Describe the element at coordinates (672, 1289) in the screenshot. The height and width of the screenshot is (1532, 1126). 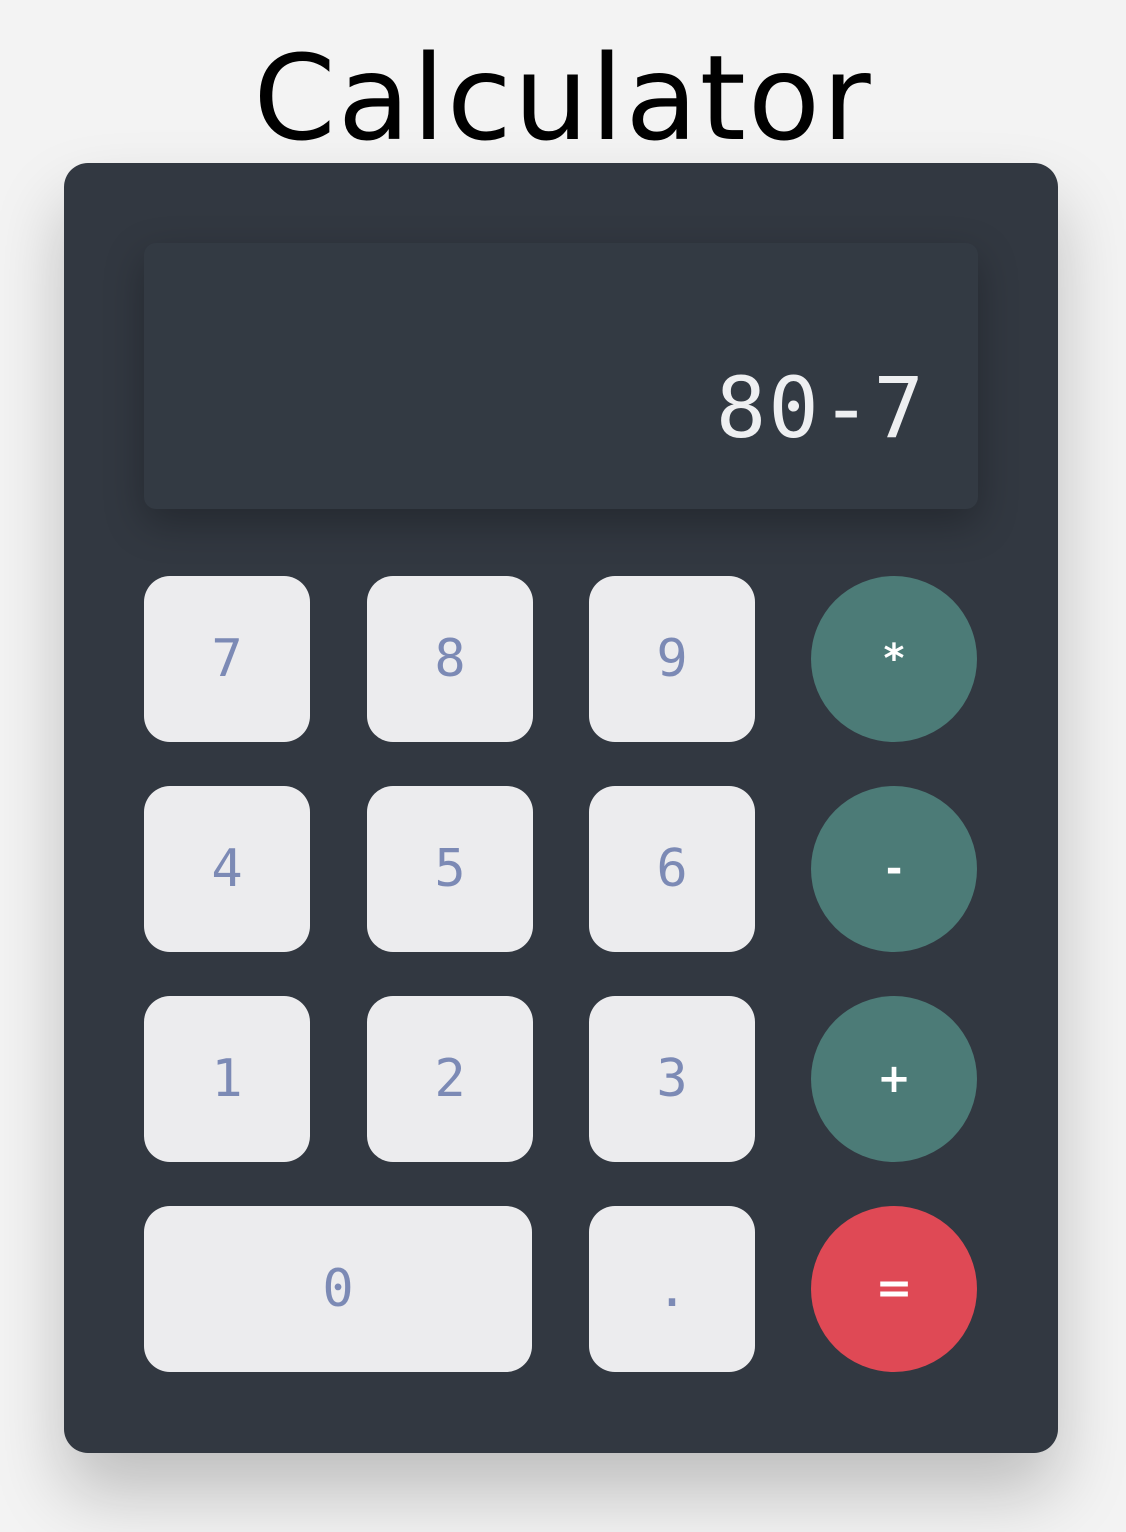
I see `decimal-button: .` at that location.